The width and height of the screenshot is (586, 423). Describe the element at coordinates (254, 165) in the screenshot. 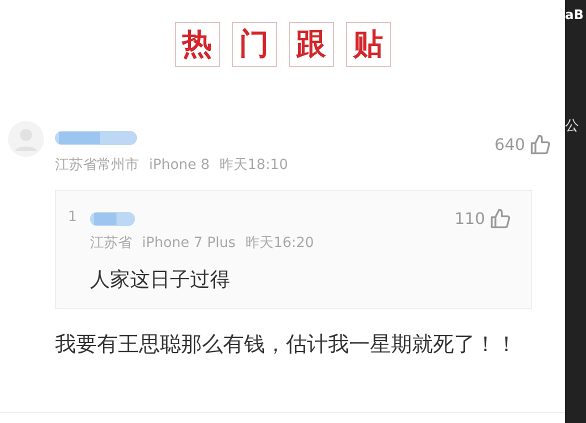

I see `time-text: 昨天18:10` at that location.